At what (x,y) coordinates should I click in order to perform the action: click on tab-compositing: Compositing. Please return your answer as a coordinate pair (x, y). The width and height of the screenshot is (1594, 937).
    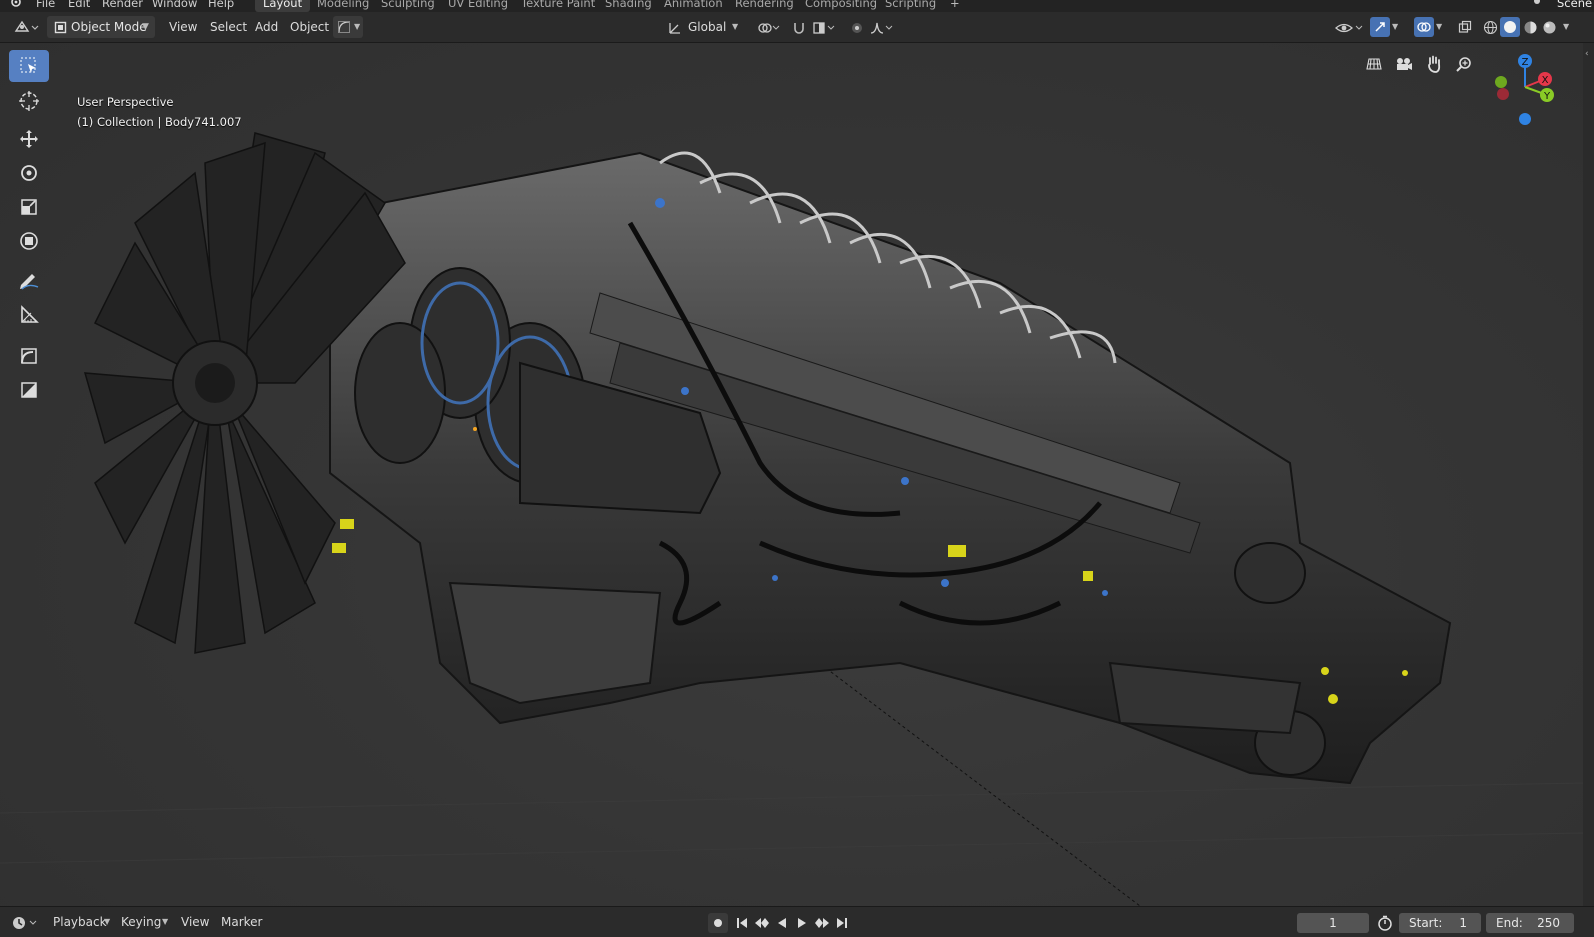
    Looking at the image, I should click on (841, 6).